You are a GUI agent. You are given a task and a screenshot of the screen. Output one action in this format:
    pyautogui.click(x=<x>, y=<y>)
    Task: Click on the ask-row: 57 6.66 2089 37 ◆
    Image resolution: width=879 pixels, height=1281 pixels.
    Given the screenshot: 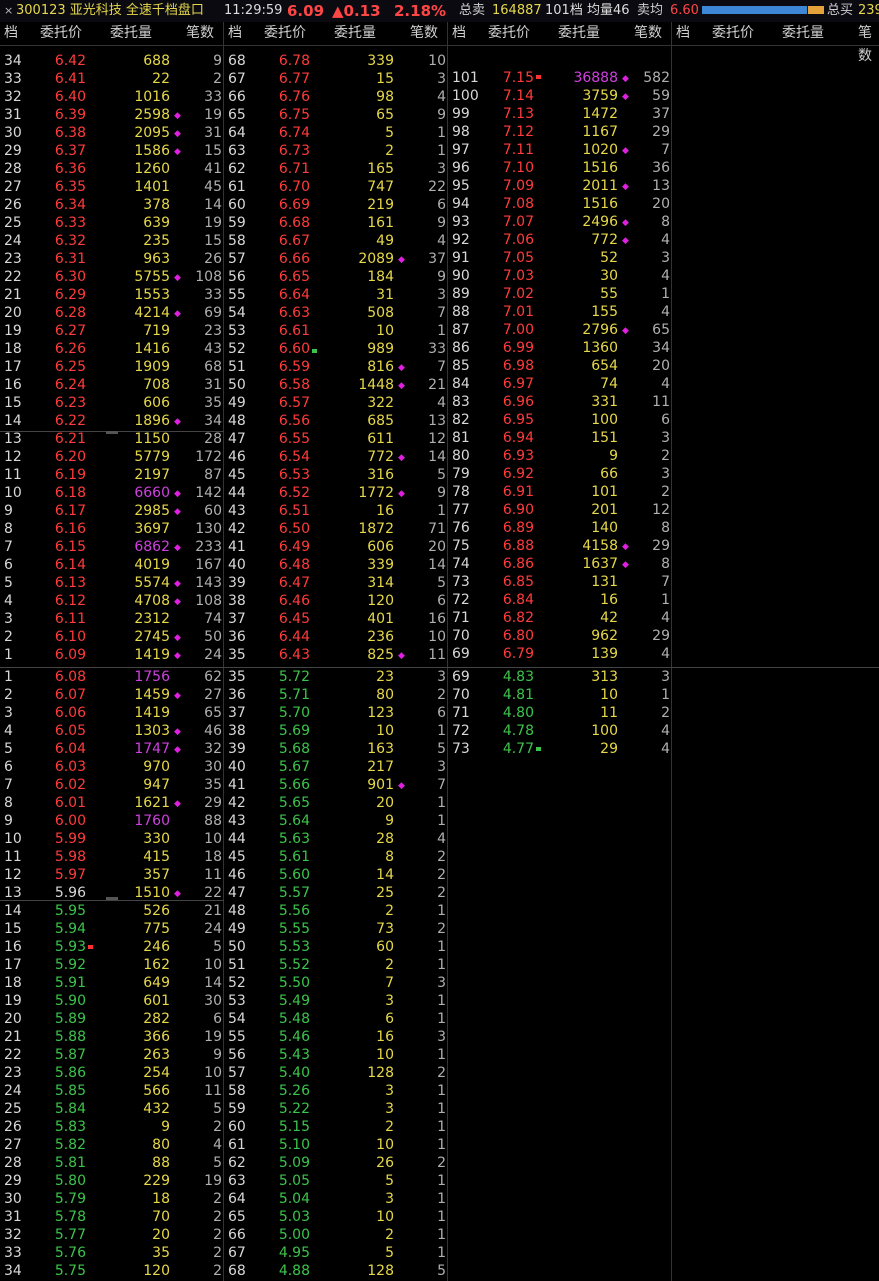 What is the action you would take?
    pyautogui.click(x=336, y=259)
    